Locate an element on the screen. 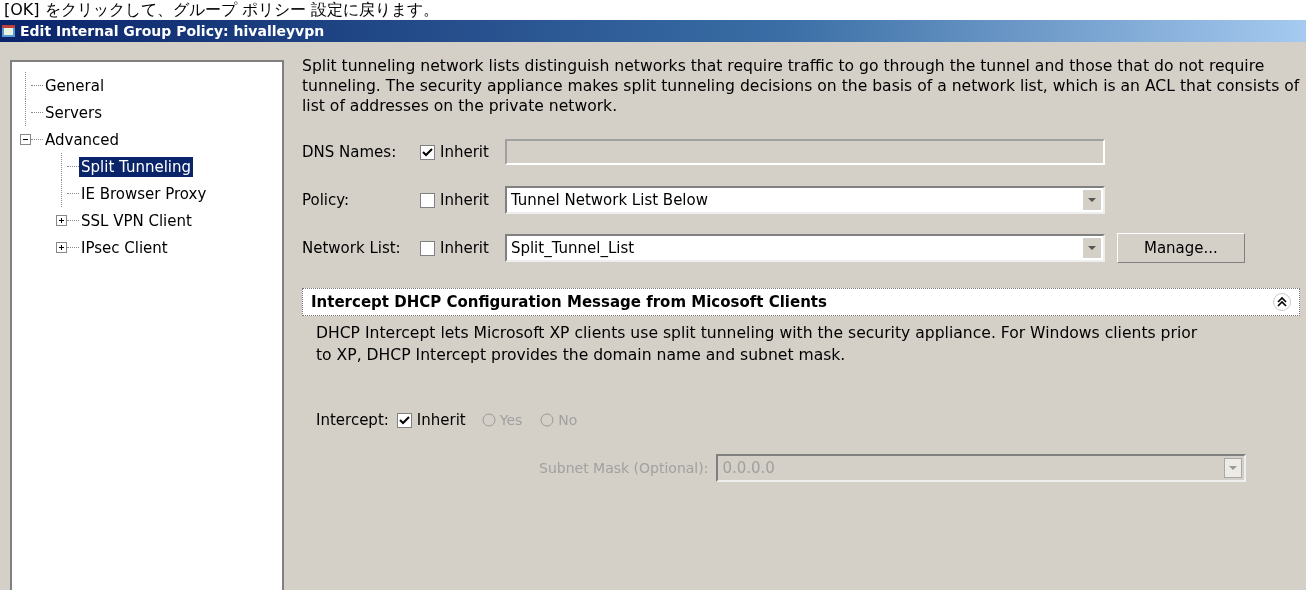 The image size is (1306, 590). tree-item: Split Tunneling is located at coordinates (136, 166).